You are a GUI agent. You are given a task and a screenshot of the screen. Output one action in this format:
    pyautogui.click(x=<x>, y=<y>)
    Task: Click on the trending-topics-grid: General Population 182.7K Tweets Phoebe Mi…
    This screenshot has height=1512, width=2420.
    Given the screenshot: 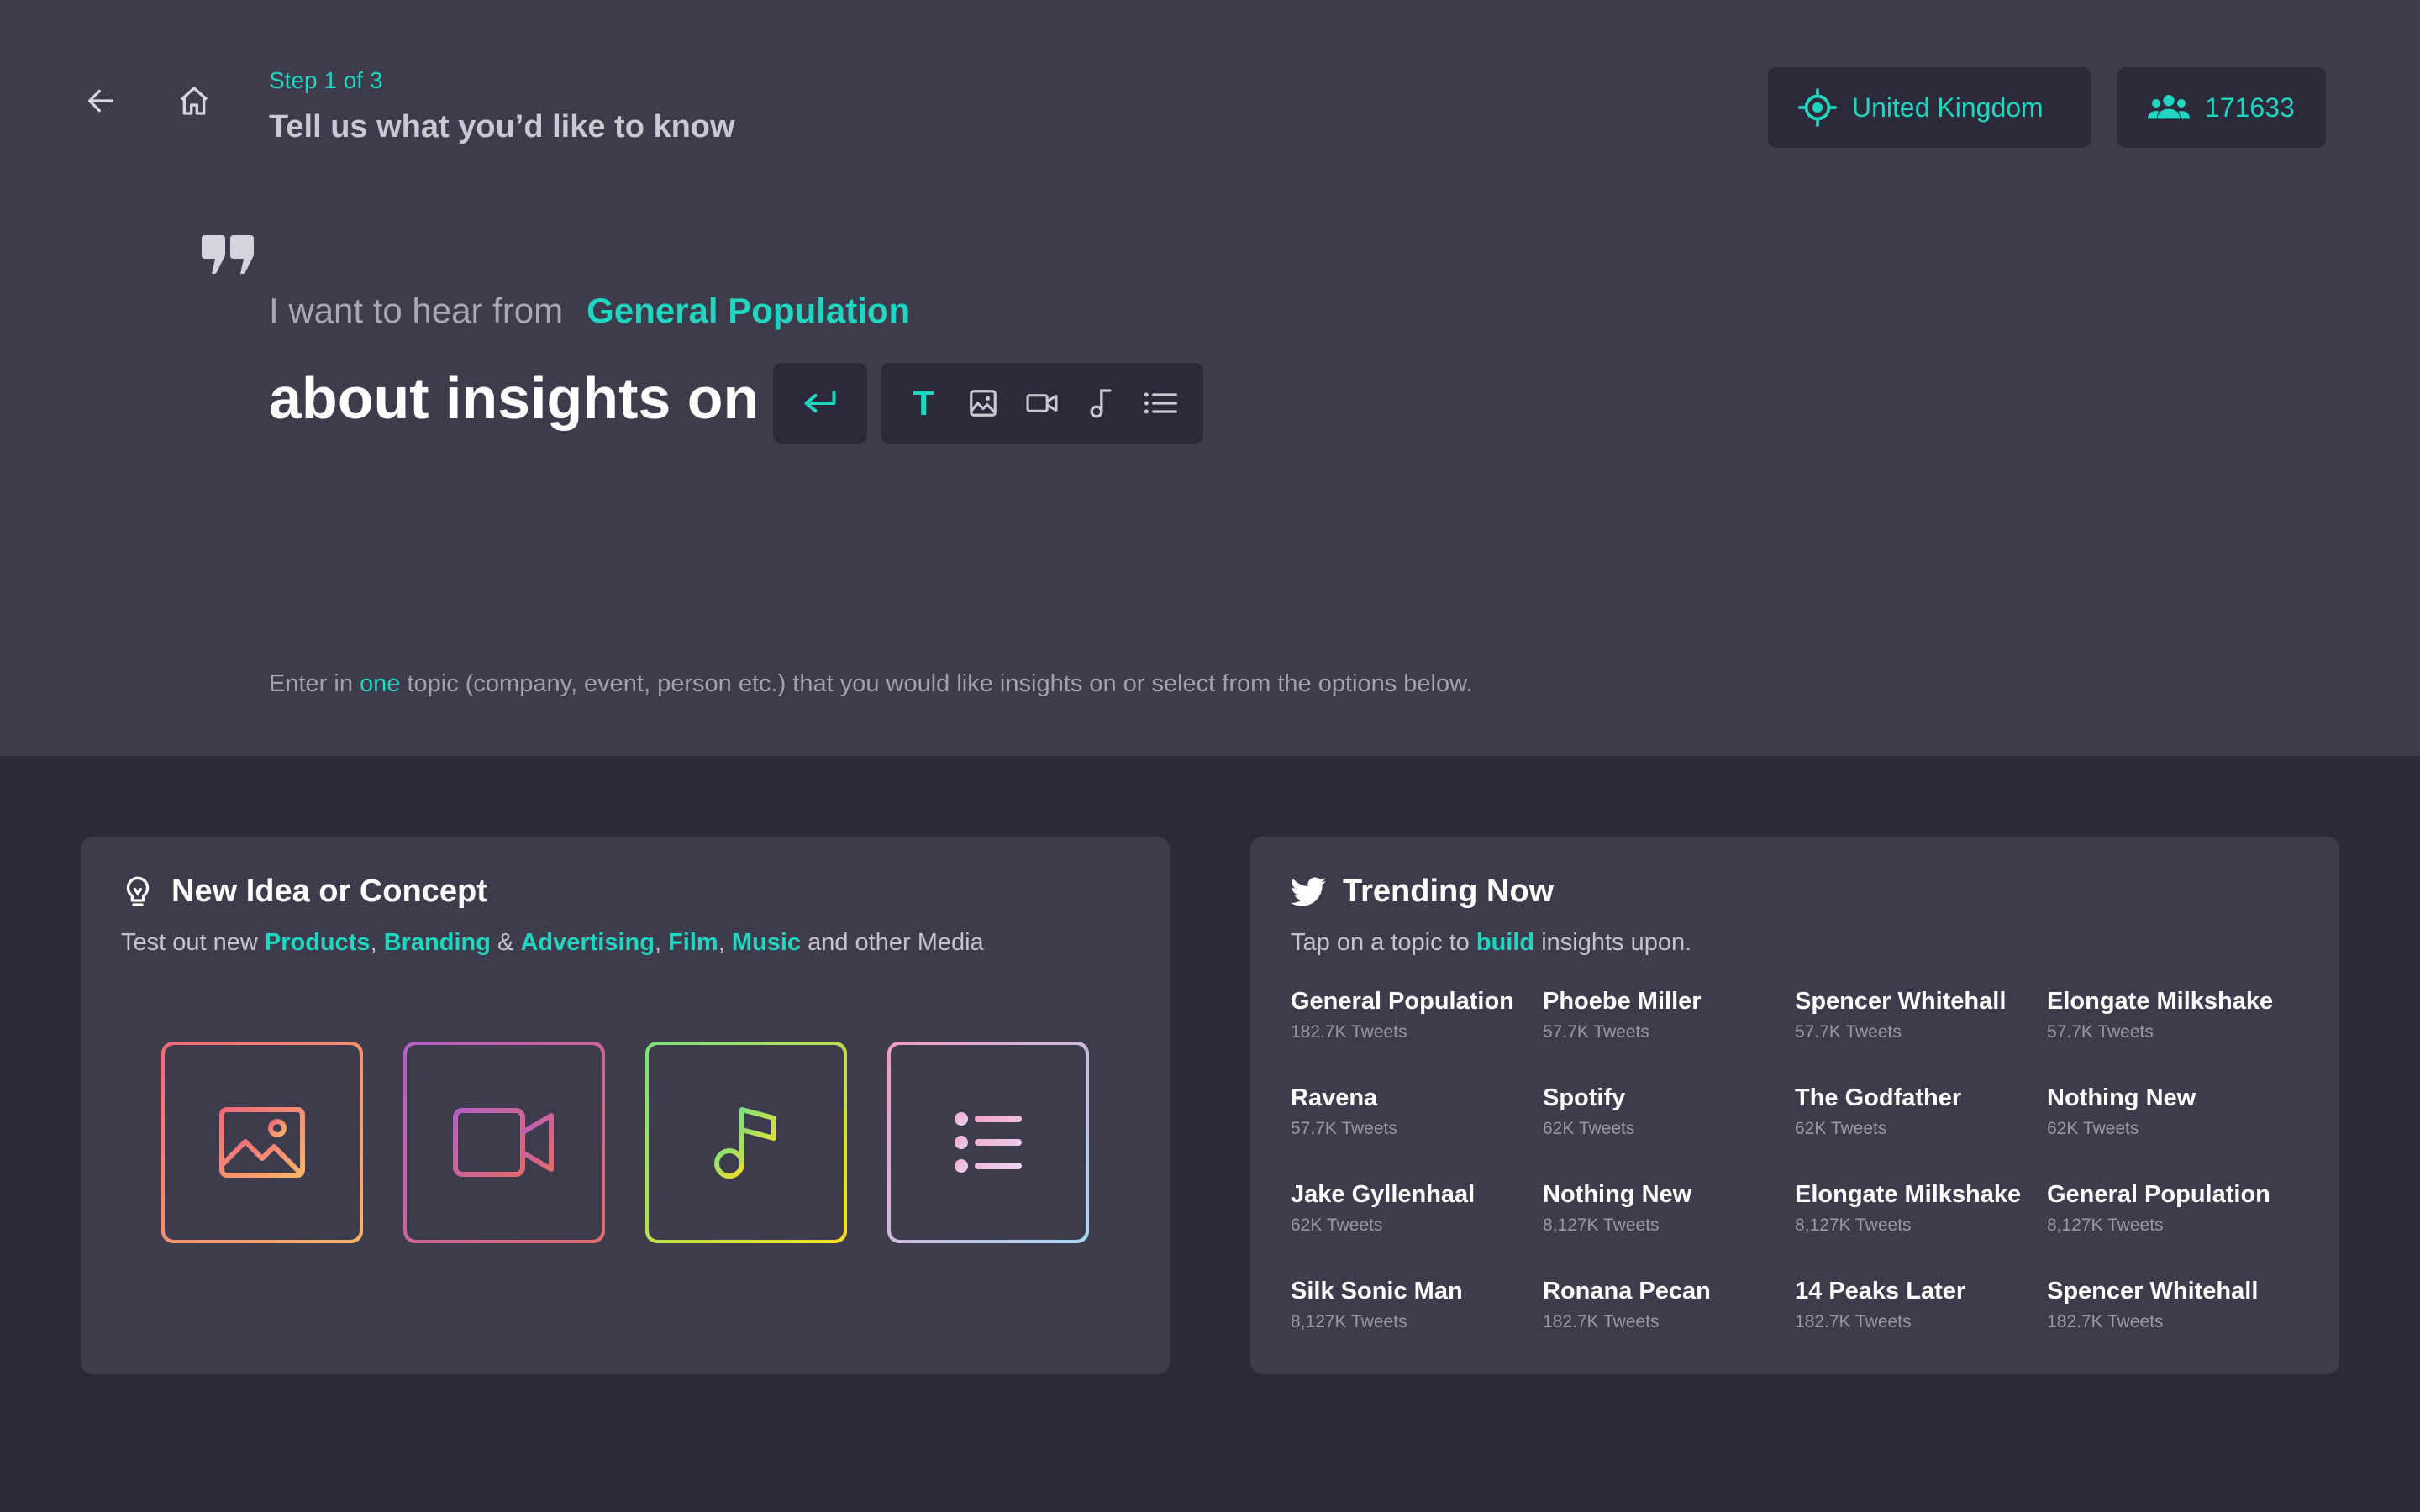 What is the action you would take?
    pyautogui.click(x=1803, y=1181)
    